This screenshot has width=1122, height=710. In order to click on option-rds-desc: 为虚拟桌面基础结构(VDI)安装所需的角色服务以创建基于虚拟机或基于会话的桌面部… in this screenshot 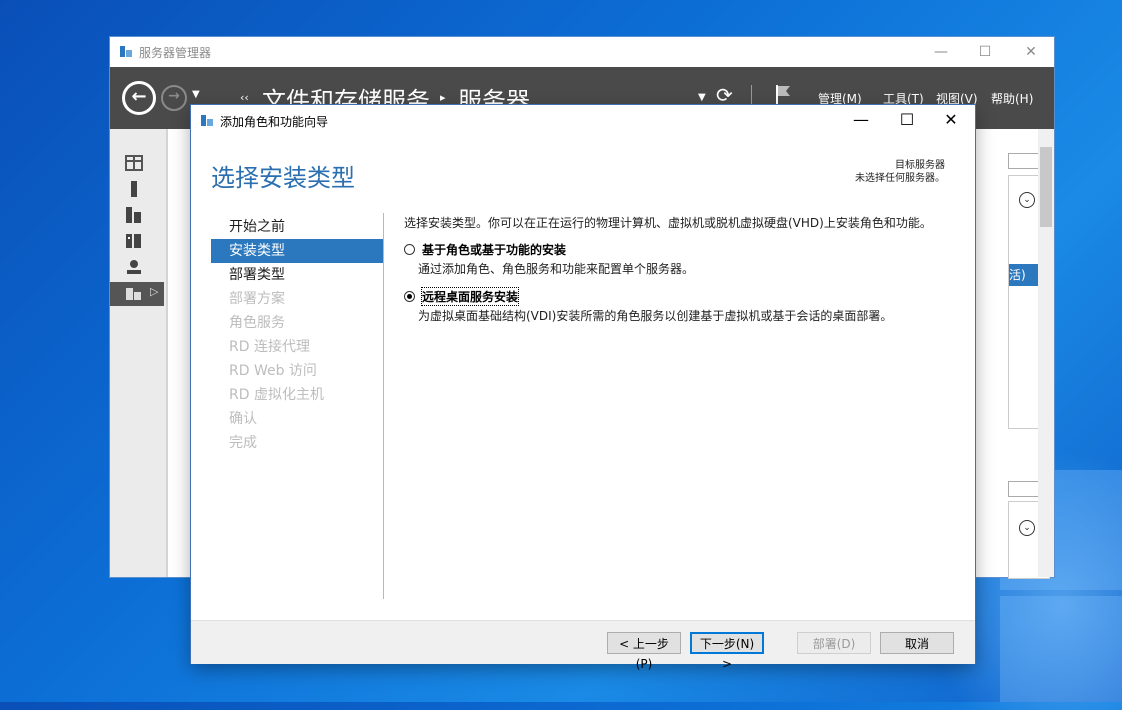, I will do `click(655, 316)`.